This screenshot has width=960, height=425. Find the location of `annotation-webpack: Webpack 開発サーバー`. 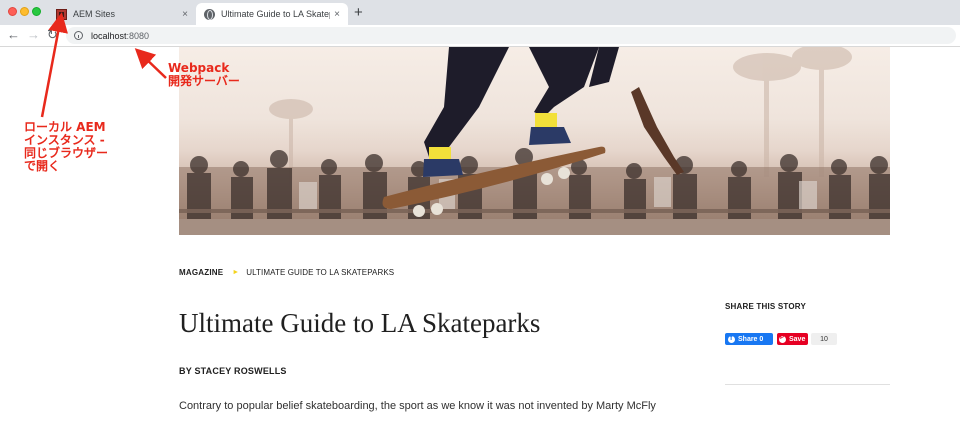

annotation-webpack: Webpack 開発サーバー is located at coordinates (204, 74).